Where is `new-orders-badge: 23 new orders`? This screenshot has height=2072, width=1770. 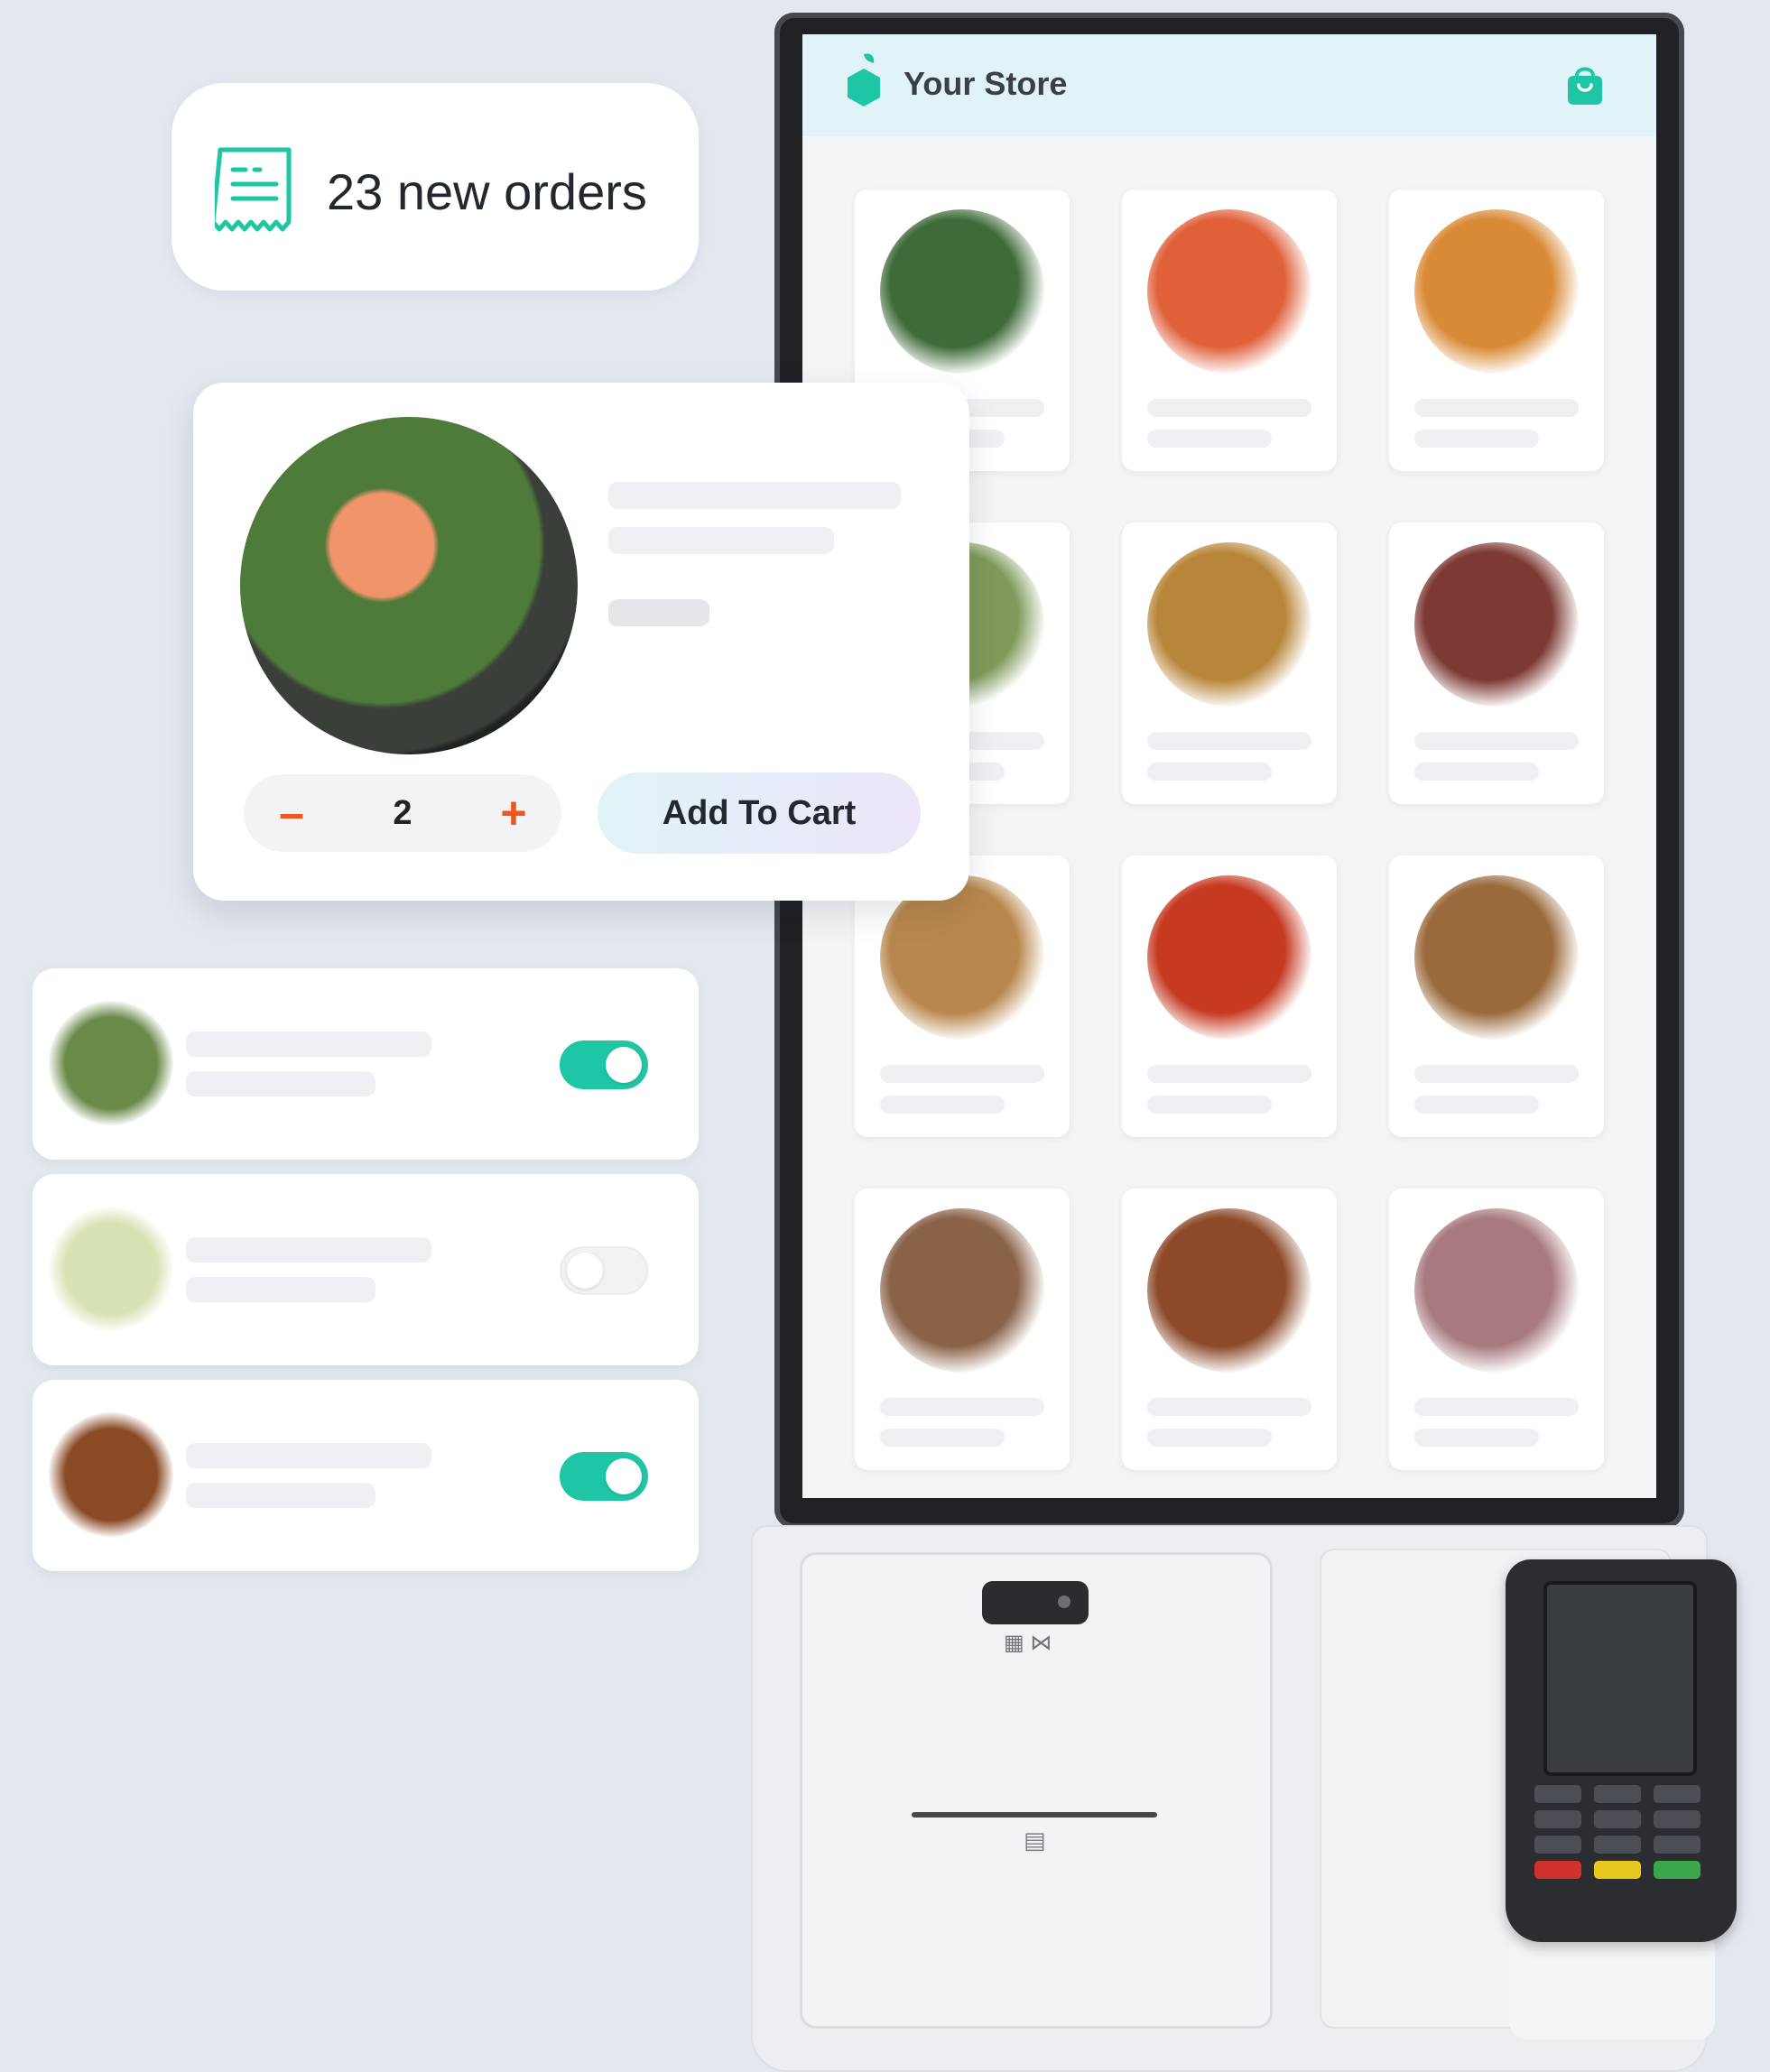 new-orders-badge: 23 new orders is located at coordinates (435, 187).